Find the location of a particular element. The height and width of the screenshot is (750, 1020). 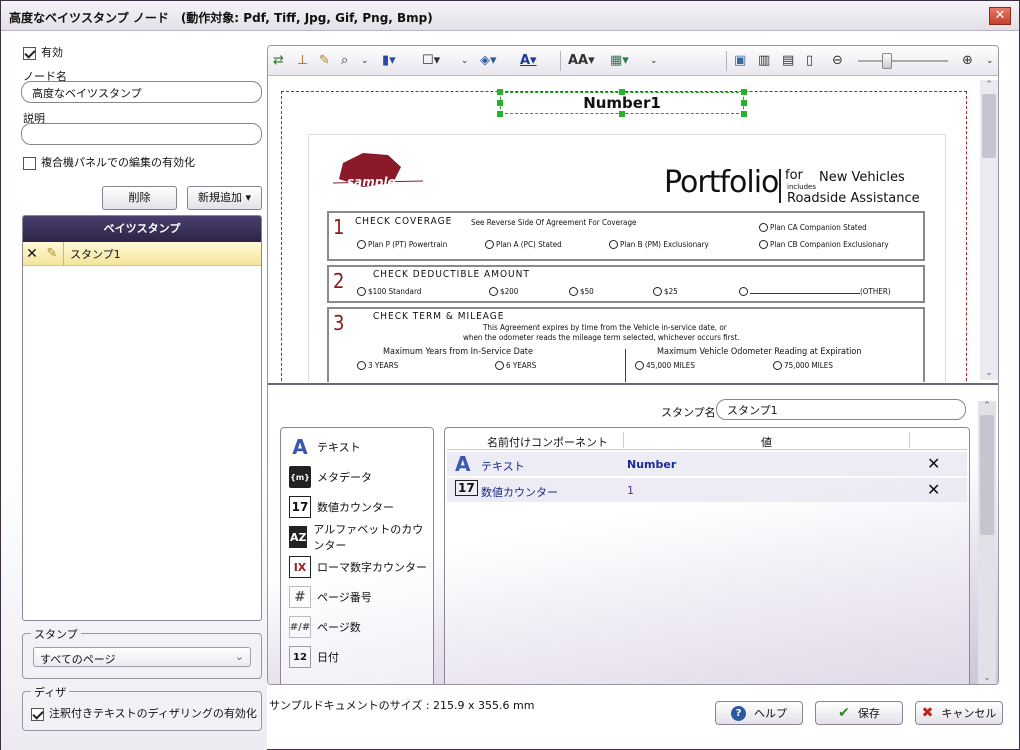

close-button: ✕ is located at coordinates (1000, 16).